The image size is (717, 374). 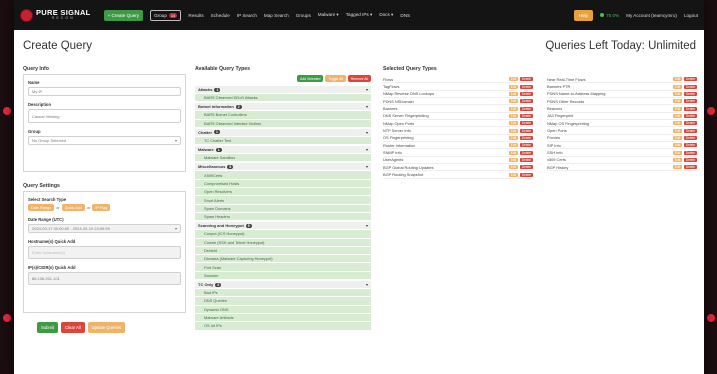 What do you see at coordinates (276, 15) in the screenshot?
I see `nav-link-map-search: Map Search` at bounding box center [276, 15].